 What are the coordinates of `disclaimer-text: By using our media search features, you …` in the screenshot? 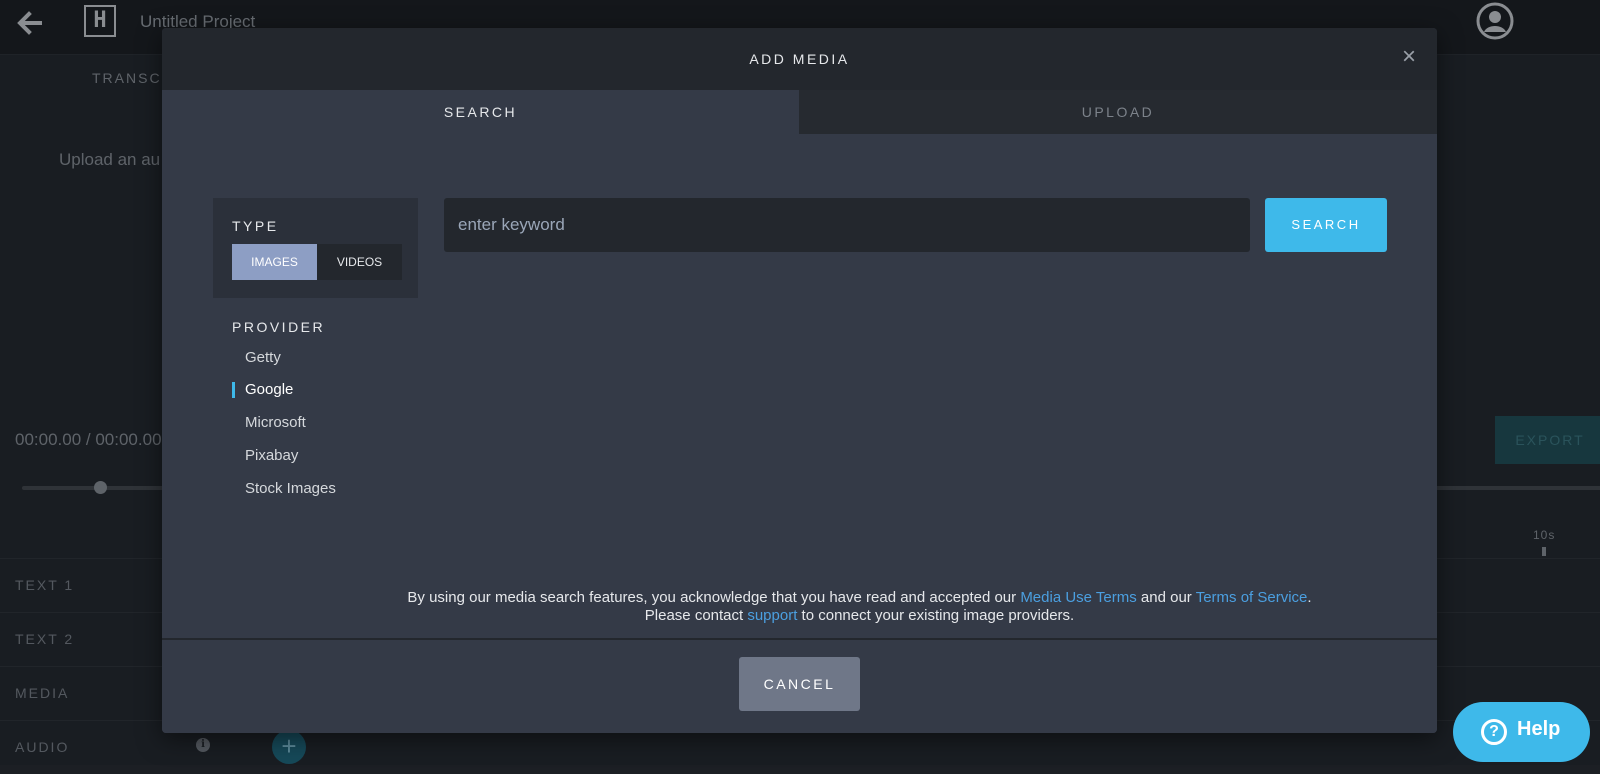 It's located at (799, 607).